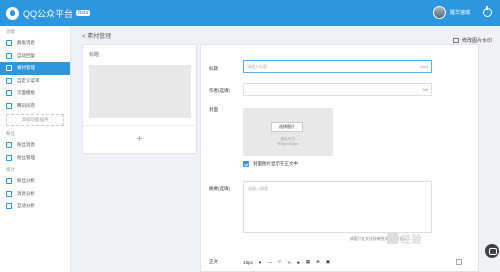 The image size is (500, 272). Describe the element at coordinates (26, 206) in the screenshot. I see `nav-label: 互动分析` at that location.